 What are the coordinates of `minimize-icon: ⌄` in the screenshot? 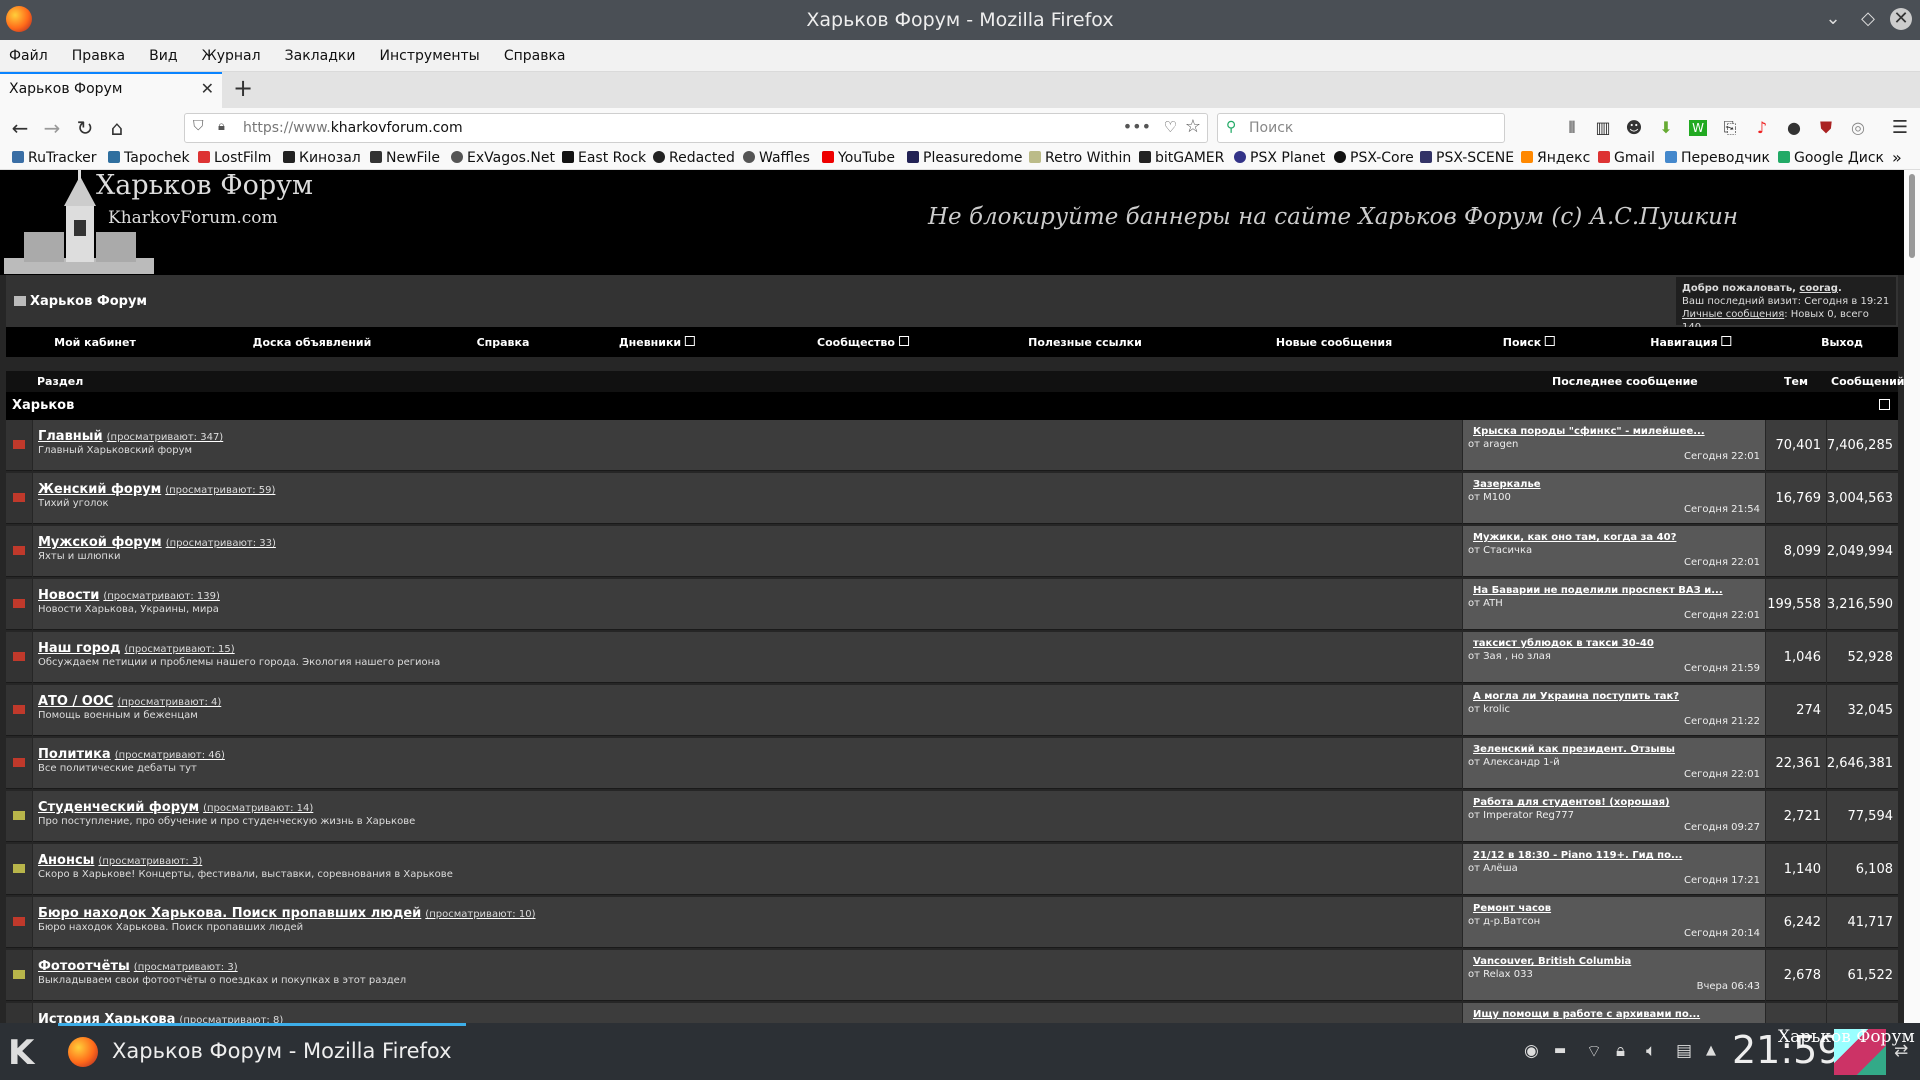 It's located at (1833, 19).